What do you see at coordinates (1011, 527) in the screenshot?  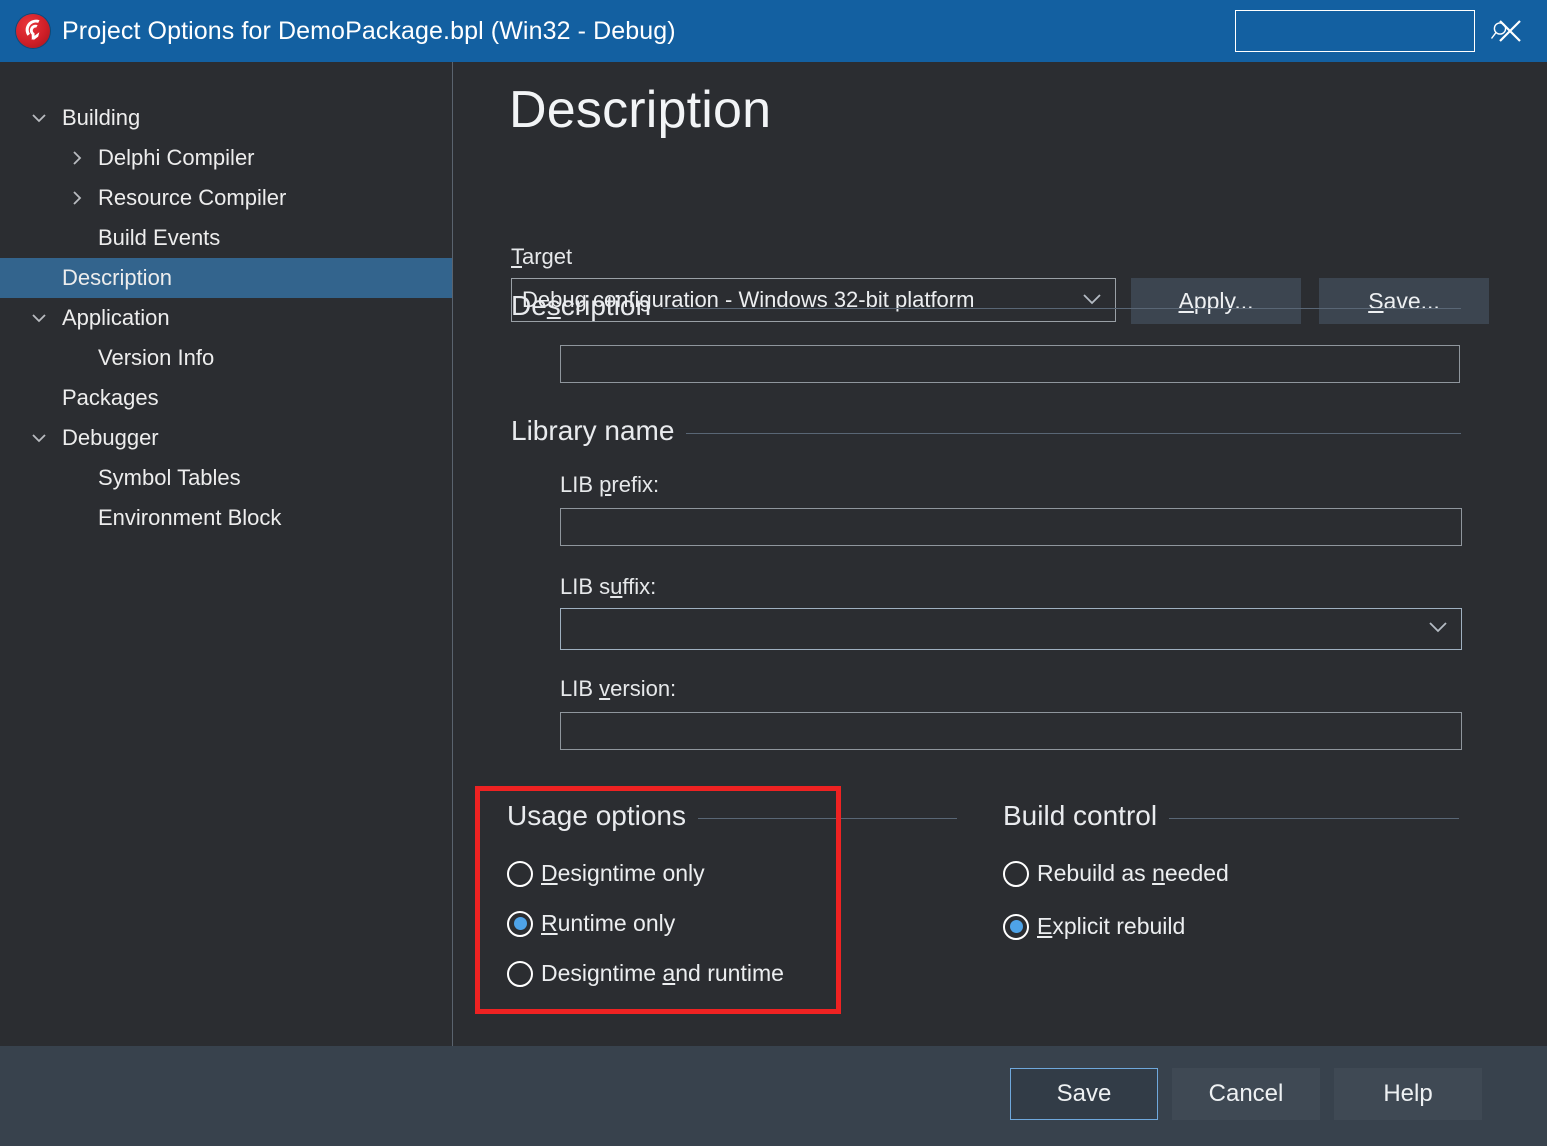 I see `lib-prefix-input` at bounding box center [1011, 527].